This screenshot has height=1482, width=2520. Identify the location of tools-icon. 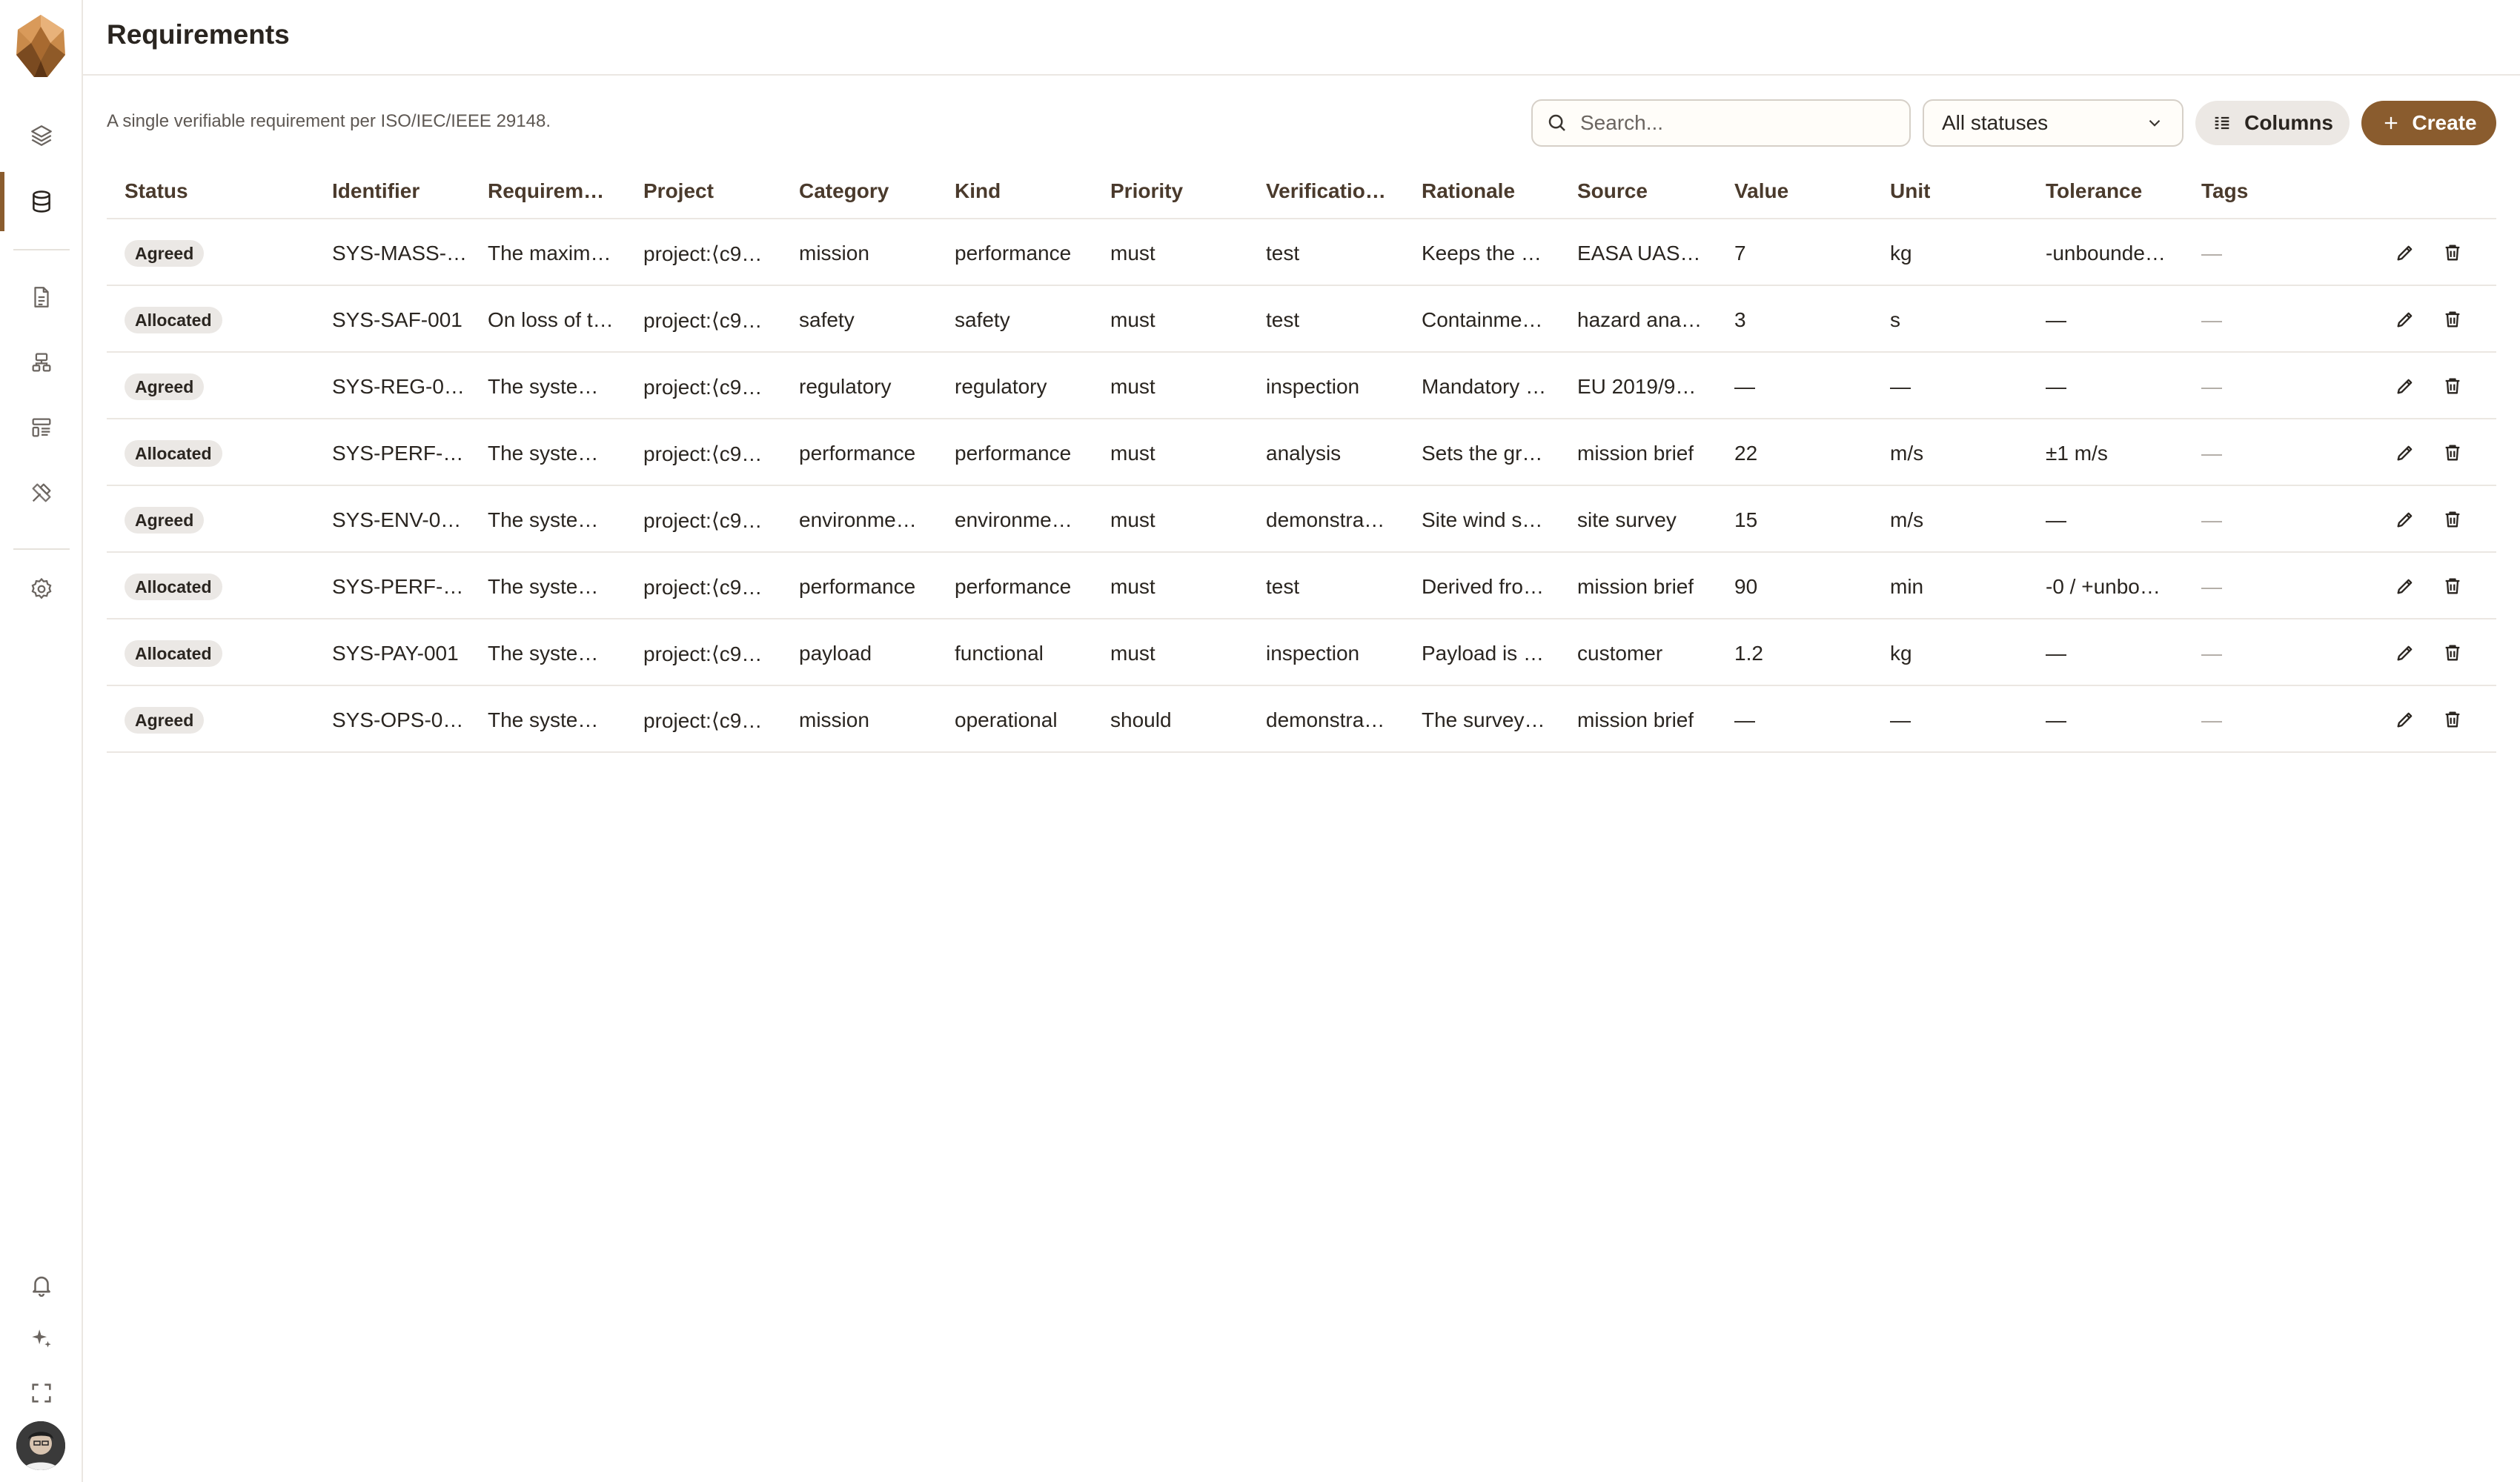
(41, 493).